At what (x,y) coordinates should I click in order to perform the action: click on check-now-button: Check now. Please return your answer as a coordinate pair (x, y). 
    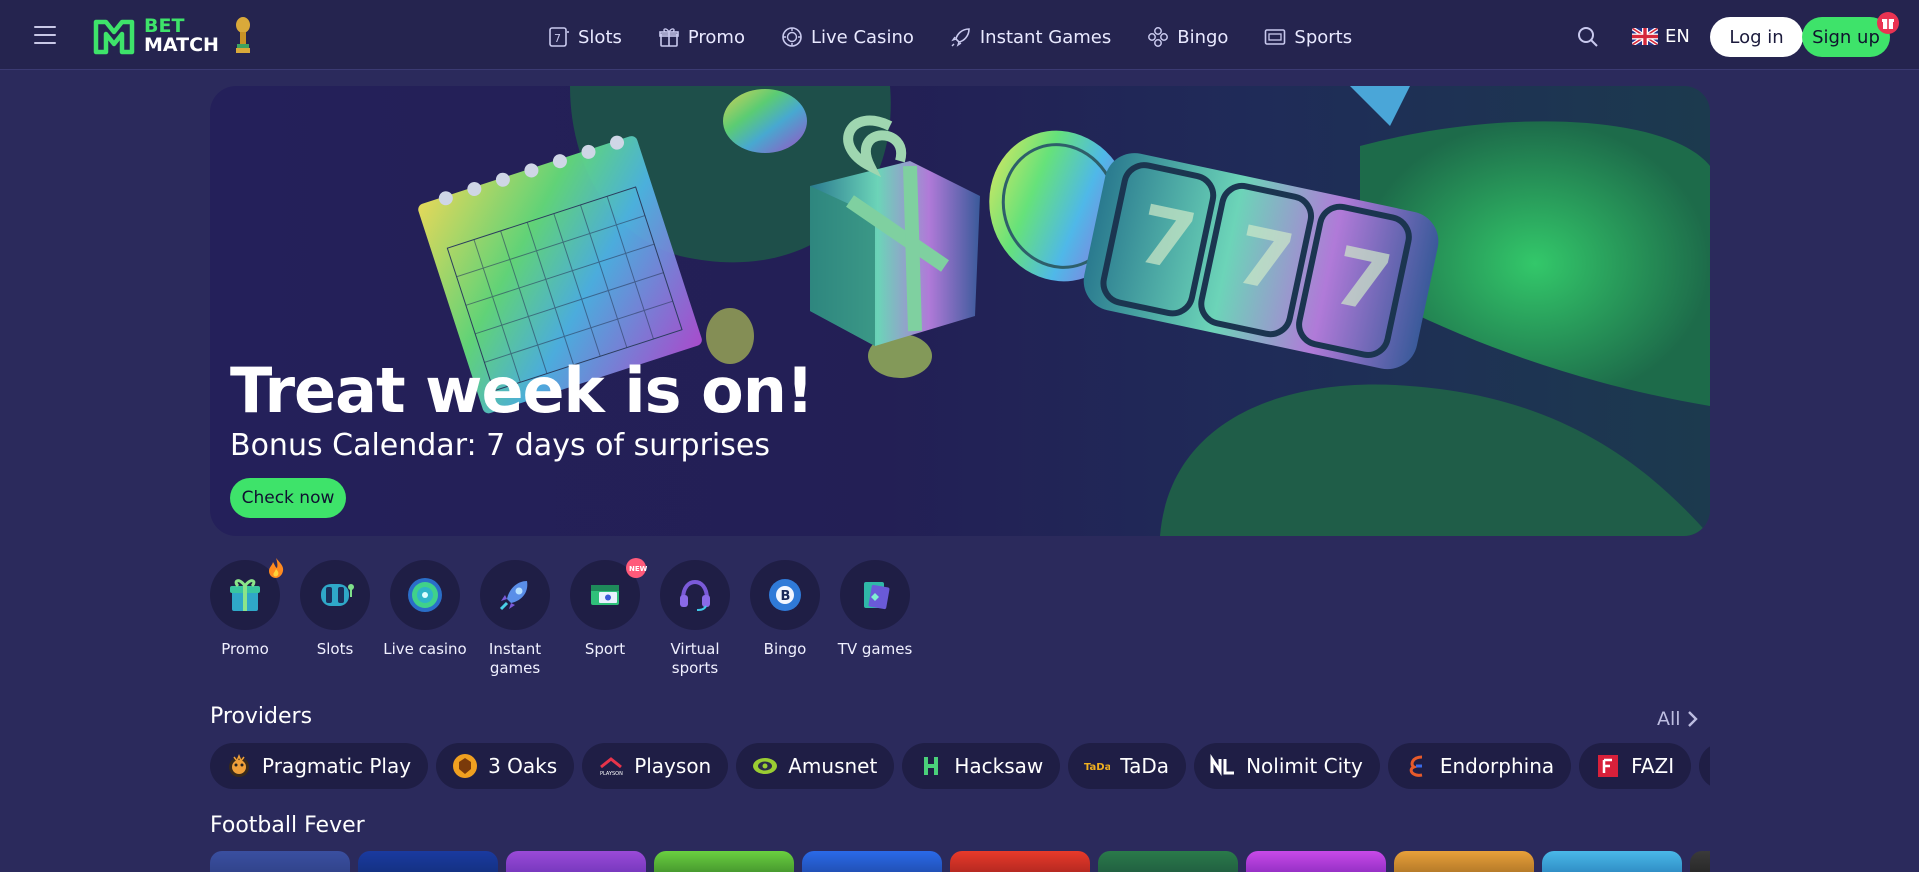
    Looking at the image, I should click on (288, 498).